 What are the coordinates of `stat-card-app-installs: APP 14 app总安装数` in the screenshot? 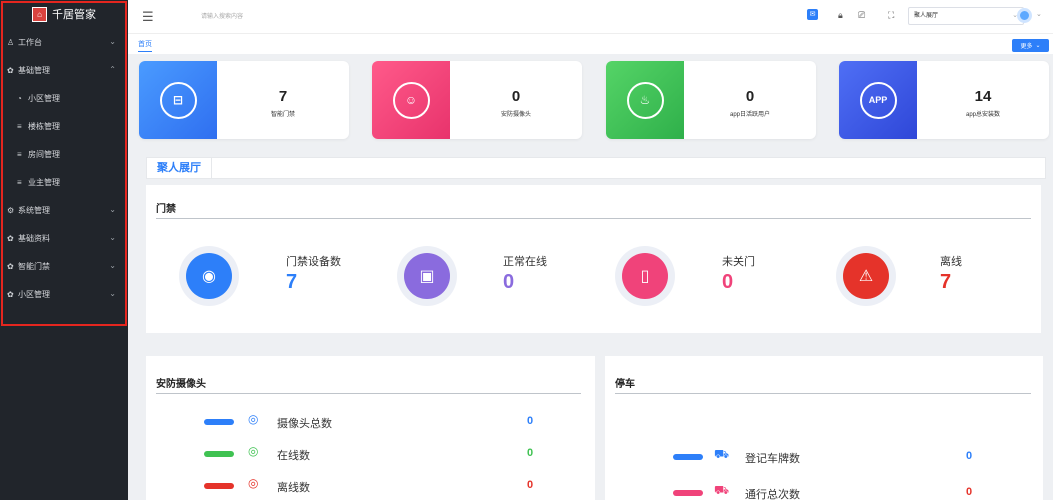 It's located at (944, 100).